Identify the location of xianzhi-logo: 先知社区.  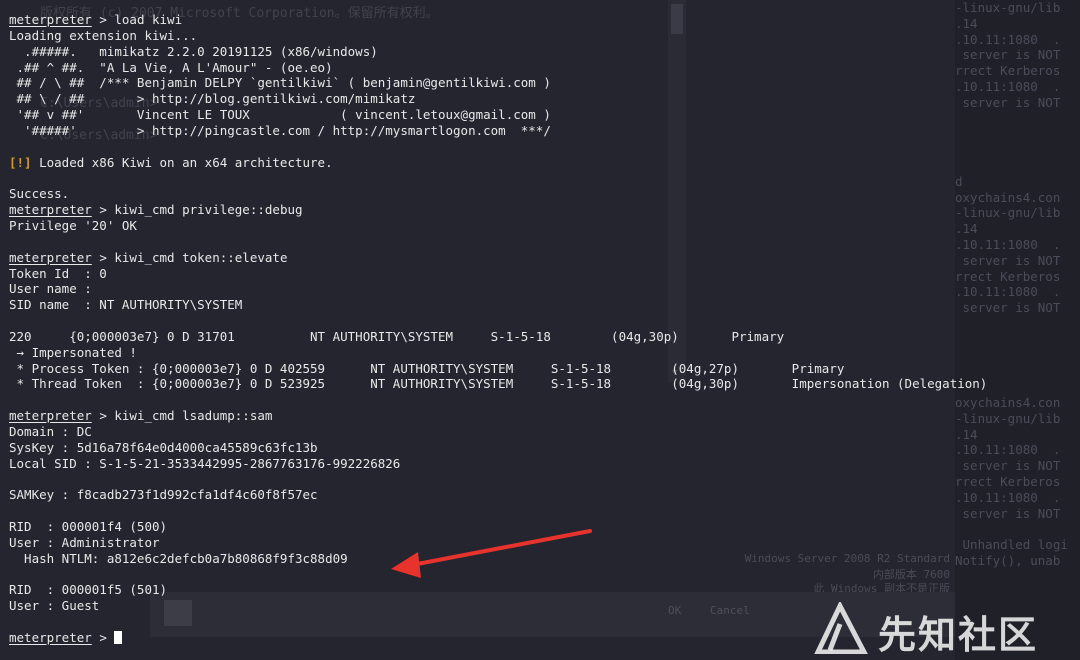
(942, 629).